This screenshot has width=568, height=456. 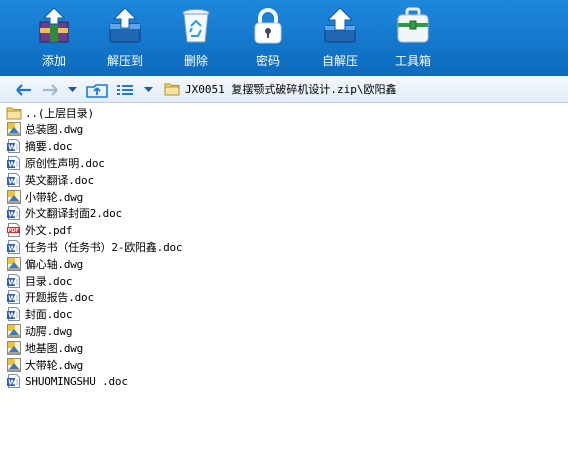 I want to click on svg-text: PDF, so click(x=13, y=231).